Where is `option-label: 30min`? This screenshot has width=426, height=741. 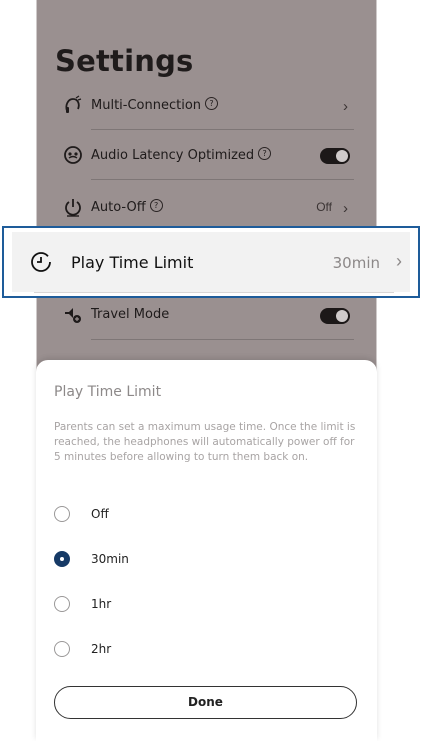 option-label: 30min is located at coordinates (110, 559).